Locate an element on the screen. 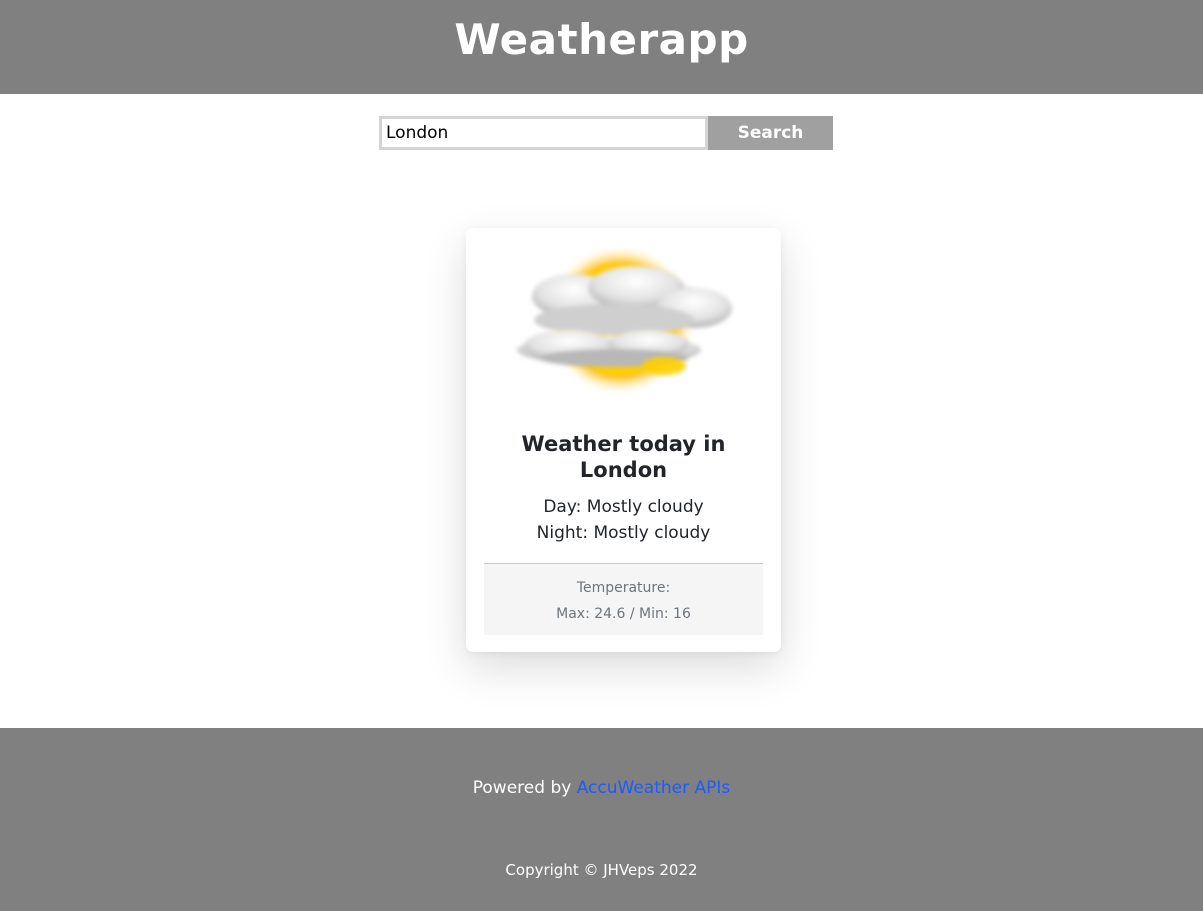 Image resolution: width=1203 pixels, height=911 pixels. card-title-line1: Weather today in is located at coordinates (623, 444).